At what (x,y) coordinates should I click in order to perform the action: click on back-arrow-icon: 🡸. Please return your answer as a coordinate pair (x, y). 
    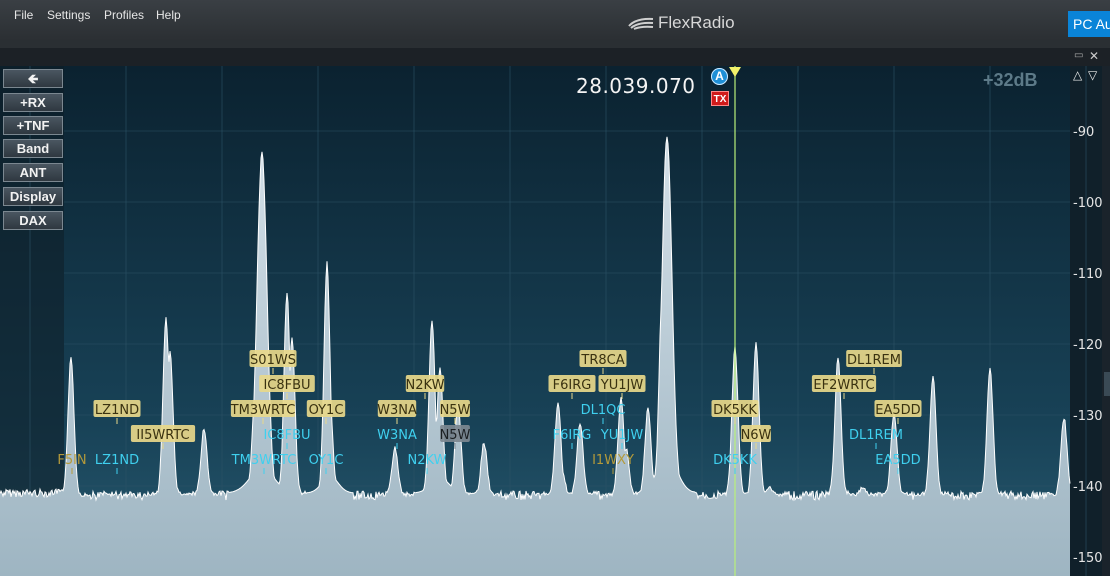
    Looking at the image, I should click on (33, 78).